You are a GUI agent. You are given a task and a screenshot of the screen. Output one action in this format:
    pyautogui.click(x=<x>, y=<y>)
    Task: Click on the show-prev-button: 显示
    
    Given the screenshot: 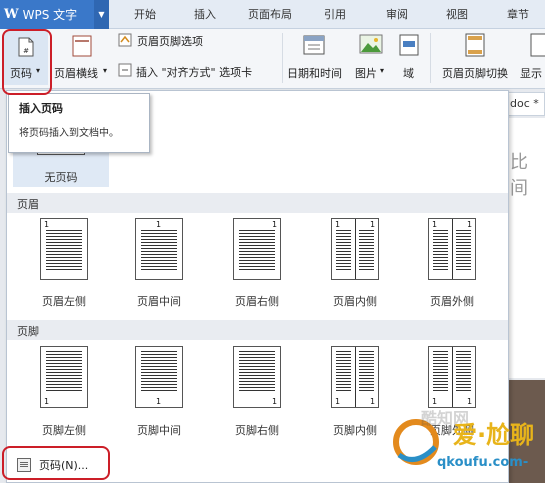 What is the action you would take?
    pyautogui.click(x=531, y=73)
    